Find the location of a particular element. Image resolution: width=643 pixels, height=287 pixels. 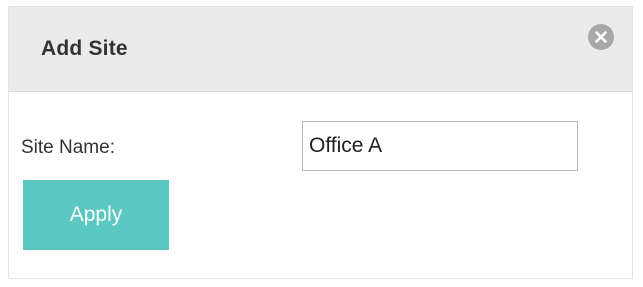

close-icon is located at coordinates (601, 37).